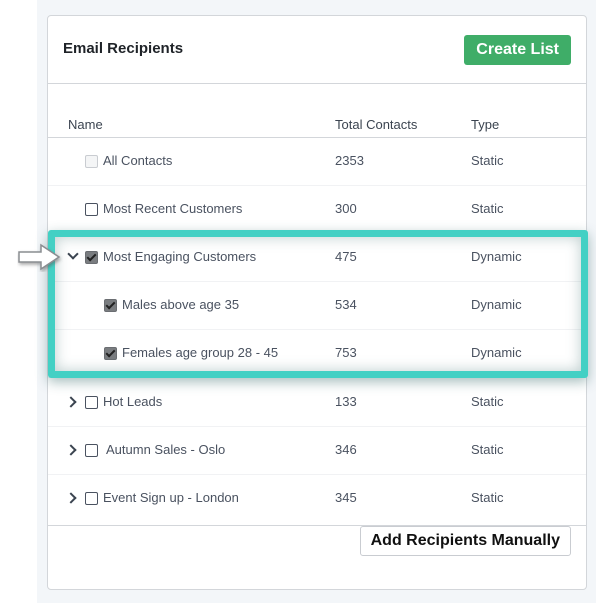 This screenshot has width=596, height=603. What do you see at coordinates (317, 50) in the screenshot?
I see `card-header: Email Recipients Create List` at bounding box center [317, 50].